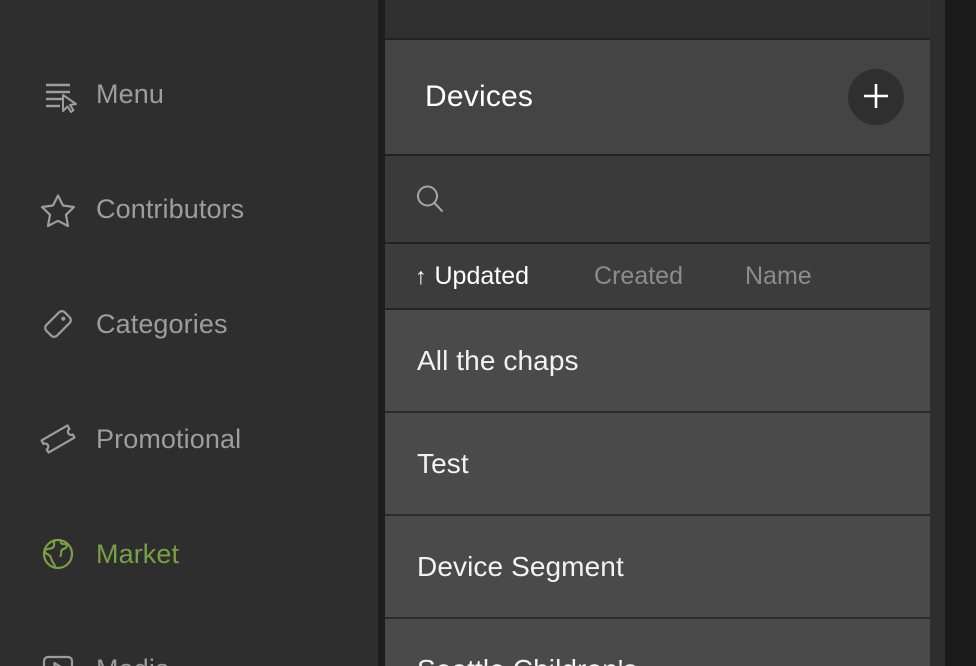 The image size is (976, 666). I want to click on sort-ascending-icon: ↑, so click(421, 275).